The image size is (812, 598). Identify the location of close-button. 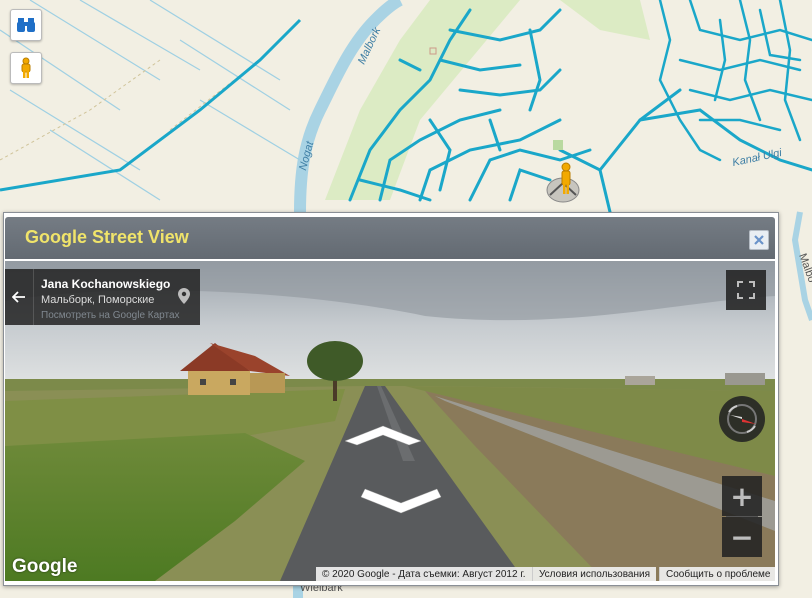
(759, 240).